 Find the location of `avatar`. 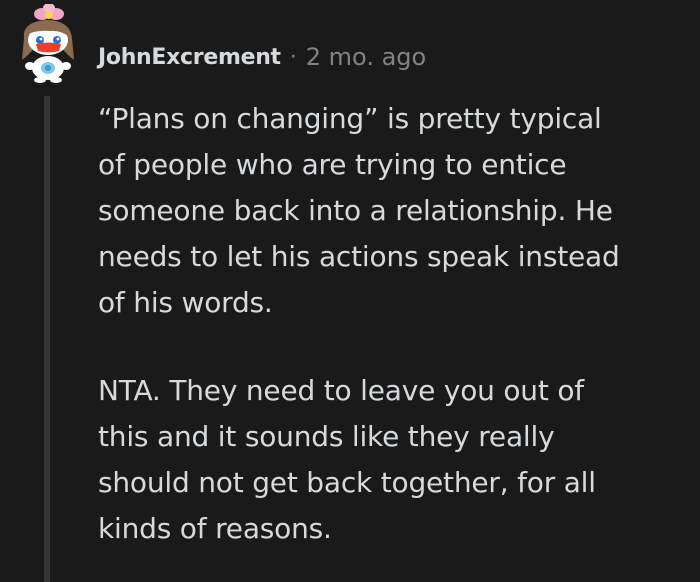

avatar is located at coordinates (48, 43).